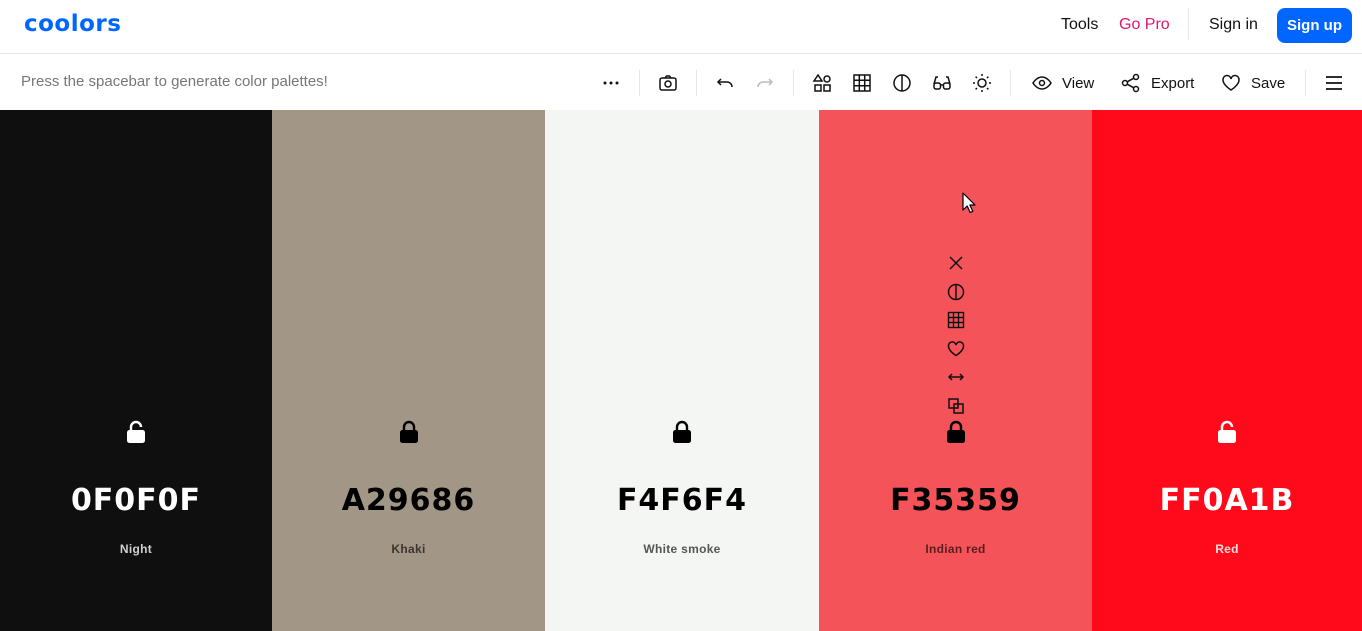 The image size is (1362, 631). Describe the element at coordinates (765, 83) in the screenshot. I see `redo-icon` at that location.